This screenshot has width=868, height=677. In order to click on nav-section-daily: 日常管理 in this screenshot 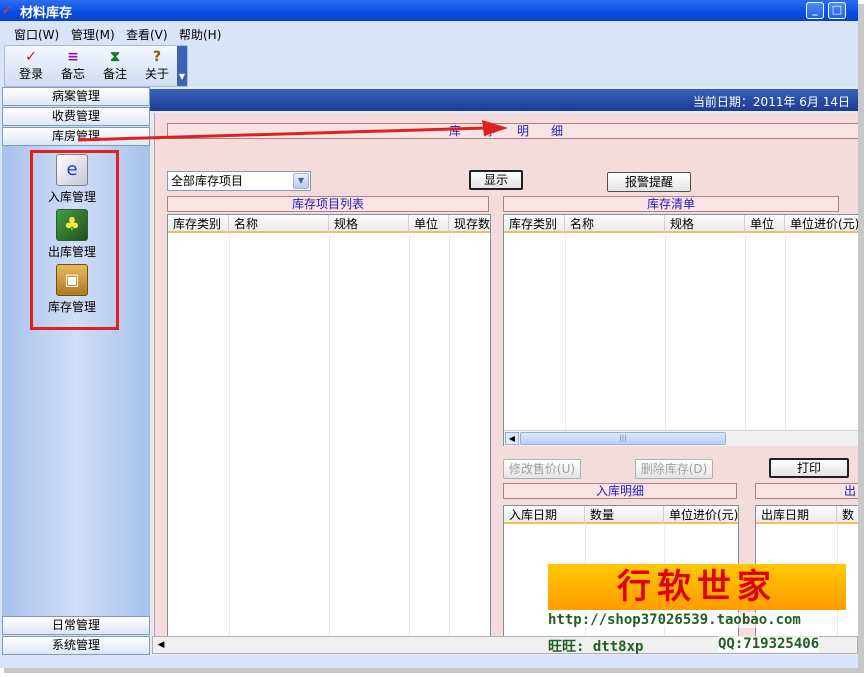, I will do `click(76, 625)`.